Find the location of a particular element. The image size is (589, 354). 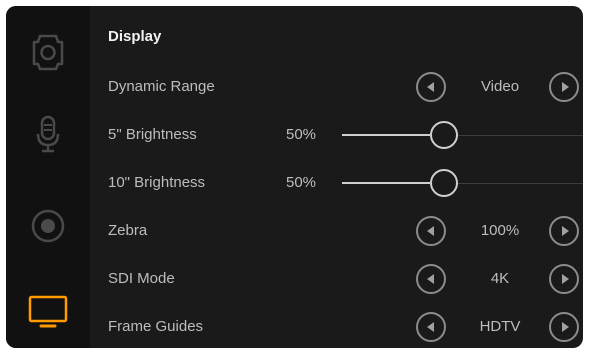

setting-row-zebra: Zebra 100% is located at coordinates (336, 232).